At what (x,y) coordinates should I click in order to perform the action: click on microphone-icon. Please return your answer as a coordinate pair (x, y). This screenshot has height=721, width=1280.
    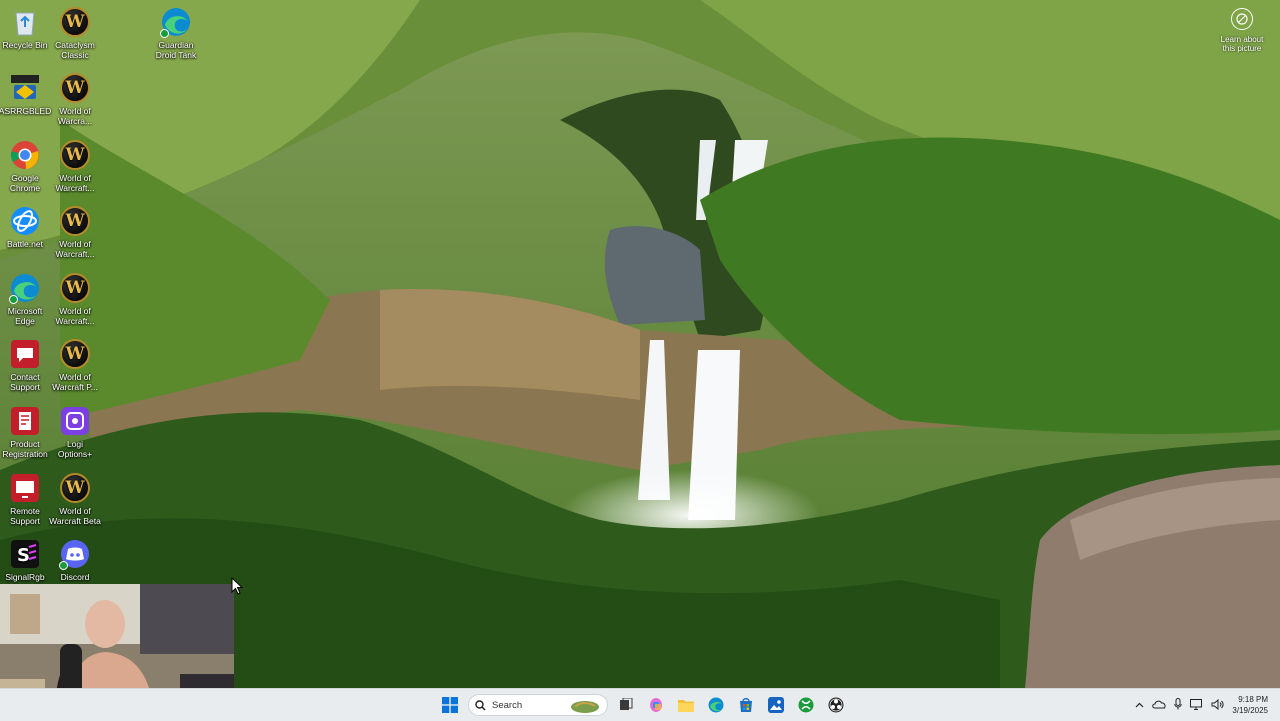
    Looking at the image, I should click on (1178, 704).